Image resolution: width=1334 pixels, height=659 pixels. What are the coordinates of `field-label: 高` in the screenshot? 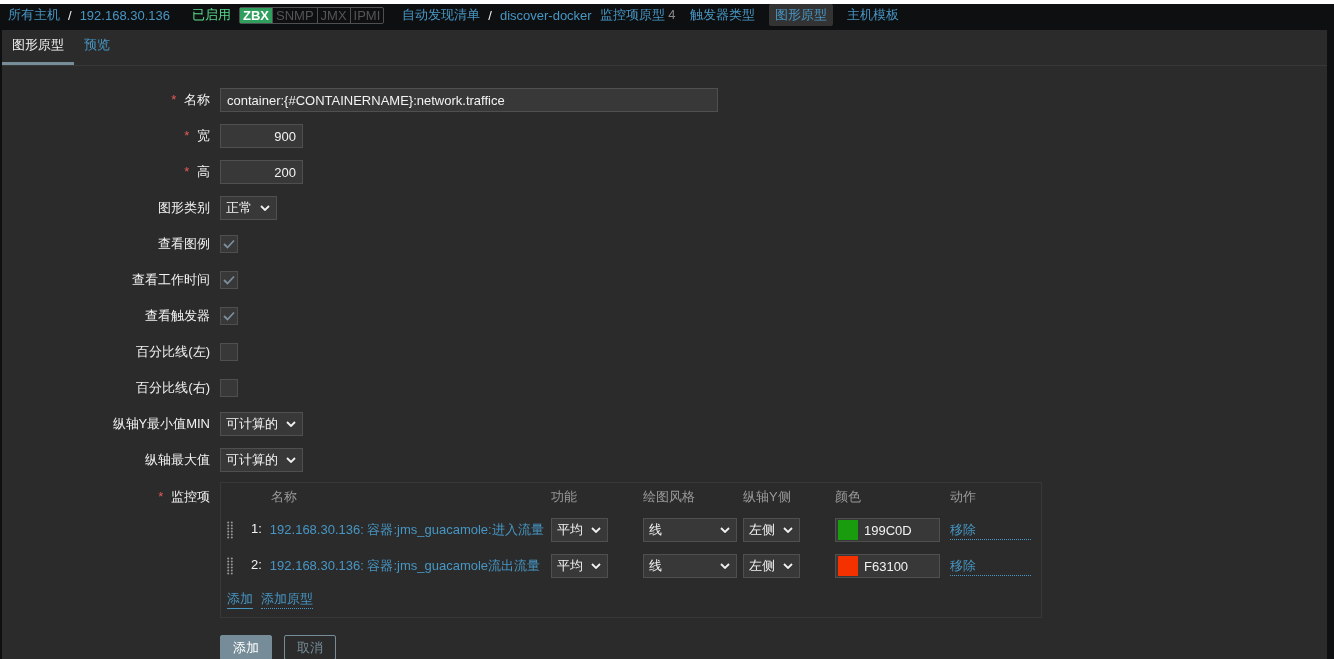 It's located at (203, 171).